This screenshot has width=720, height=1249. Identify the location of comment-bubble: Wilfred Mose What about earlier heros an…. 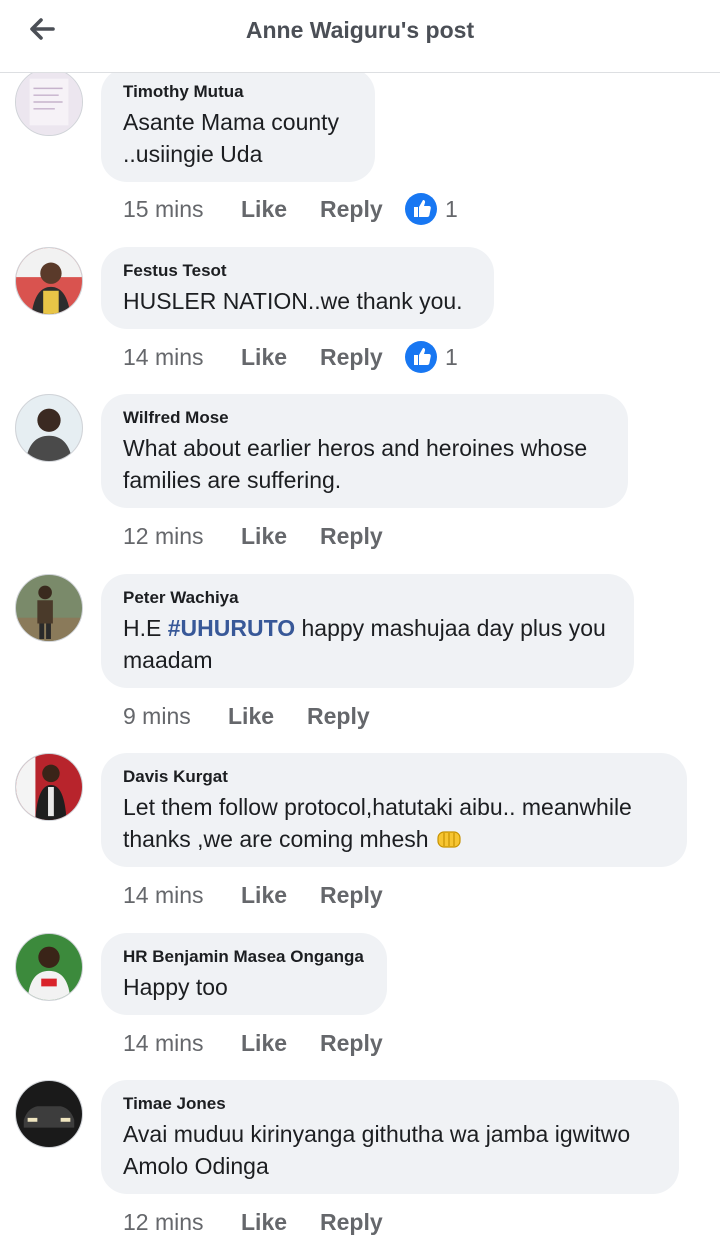
(364, 451).